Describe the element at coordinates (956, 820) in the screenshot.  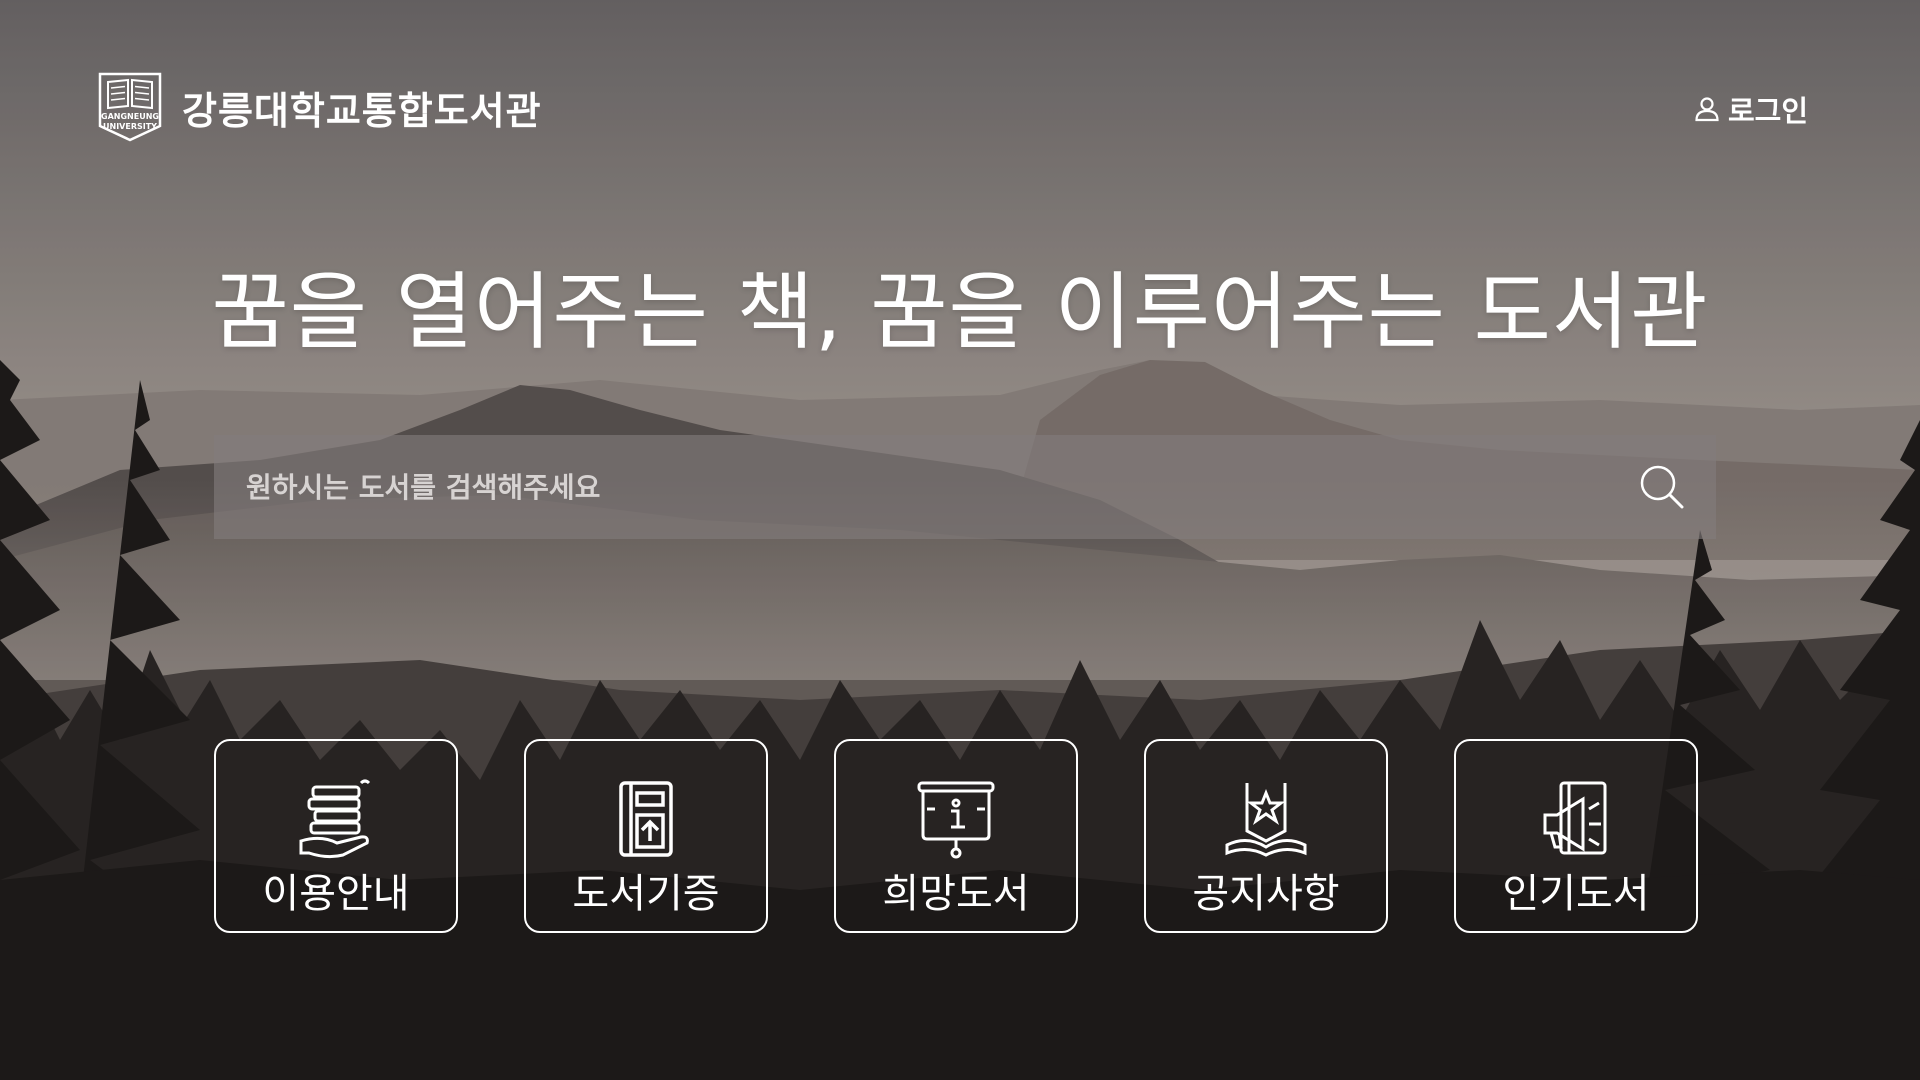
I see `info-board-icon` at that location.